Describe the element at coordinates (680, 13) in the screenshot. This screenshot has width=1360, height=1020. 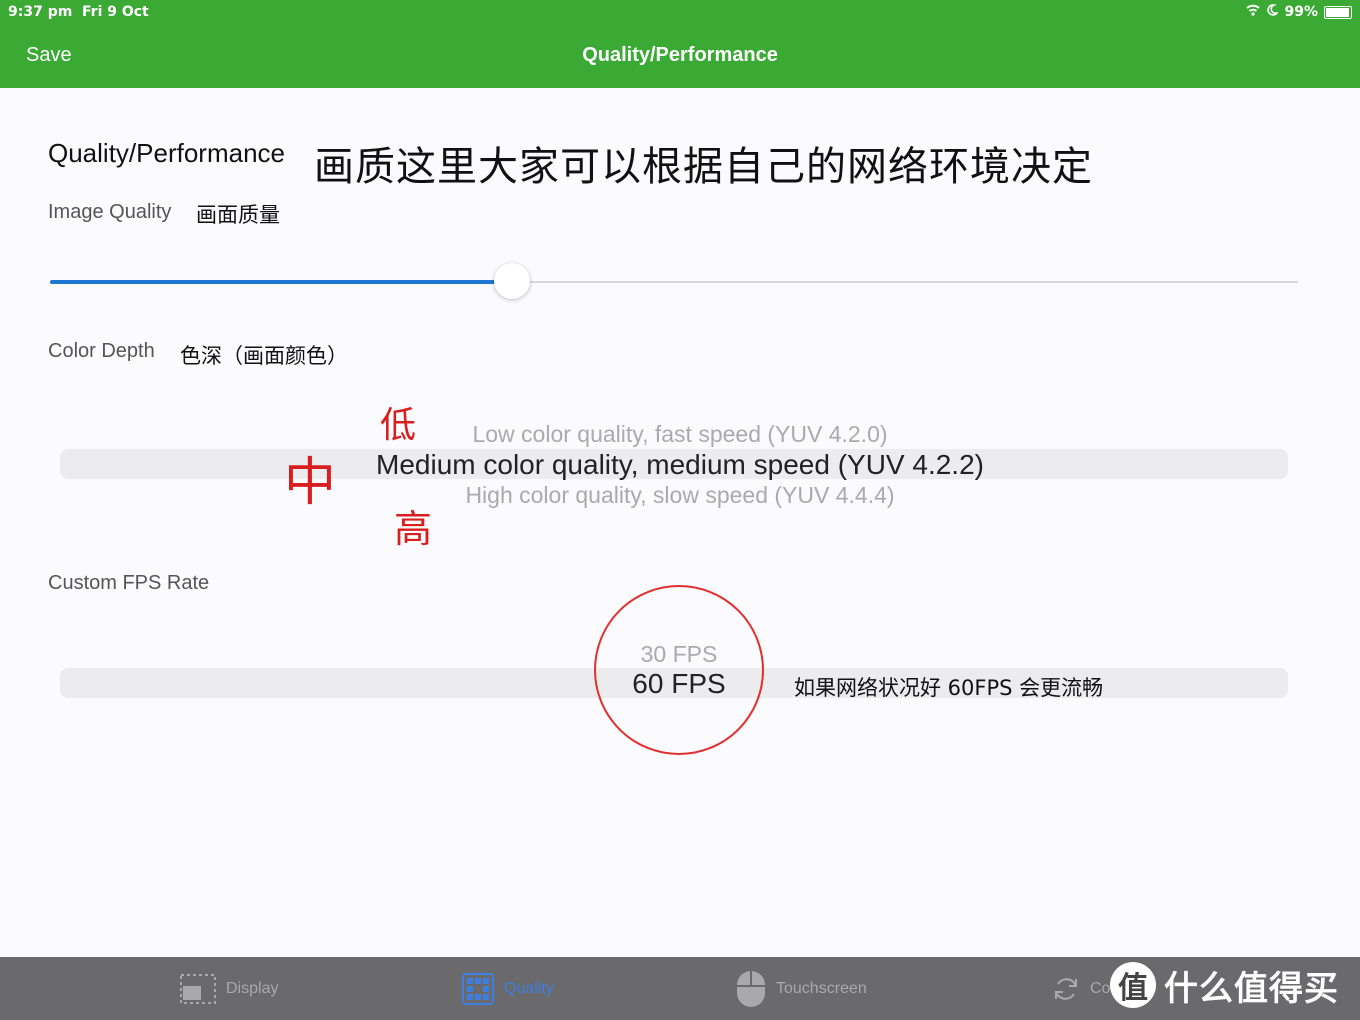
I see `status-bar: 9:37 pm Fri 9 Oct 99%` at that location.